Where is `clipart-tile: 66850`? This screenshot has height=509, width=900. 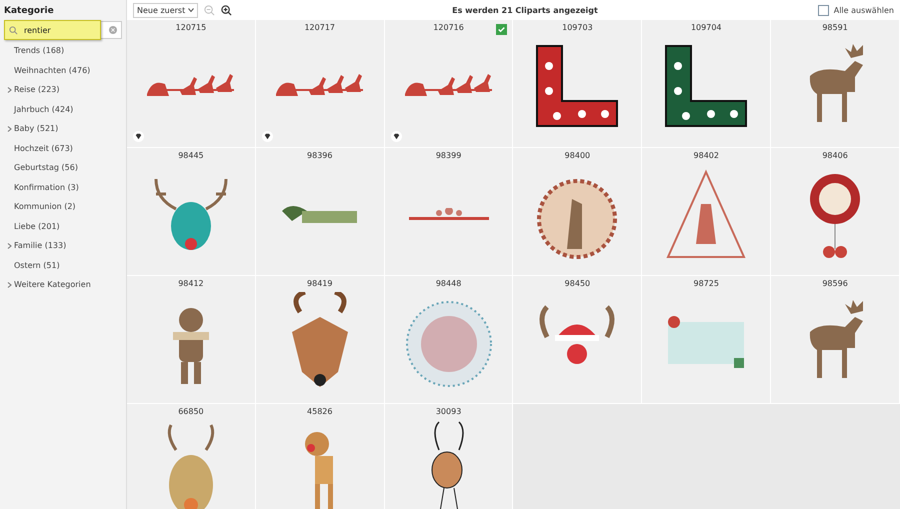
clipart-tile: 66850 is located at coordinates (191, 456).